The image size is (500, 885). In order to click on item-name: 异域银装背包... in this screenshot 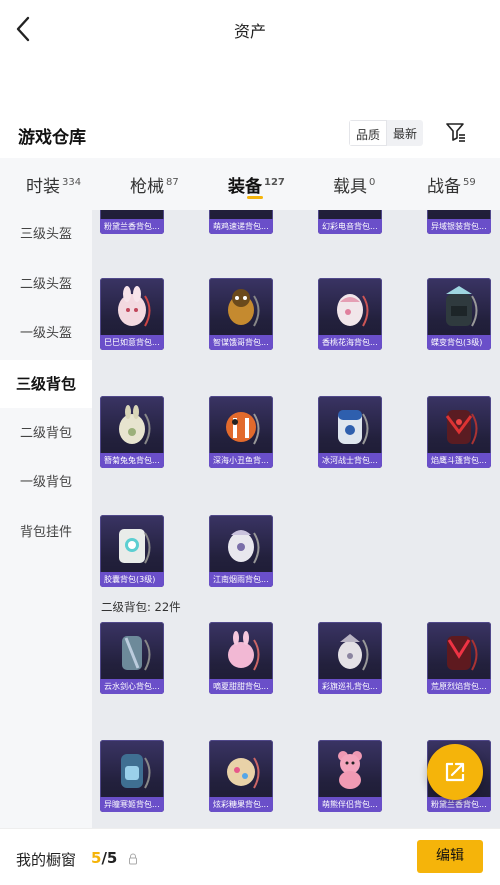, I will do `click(459, 226)`.